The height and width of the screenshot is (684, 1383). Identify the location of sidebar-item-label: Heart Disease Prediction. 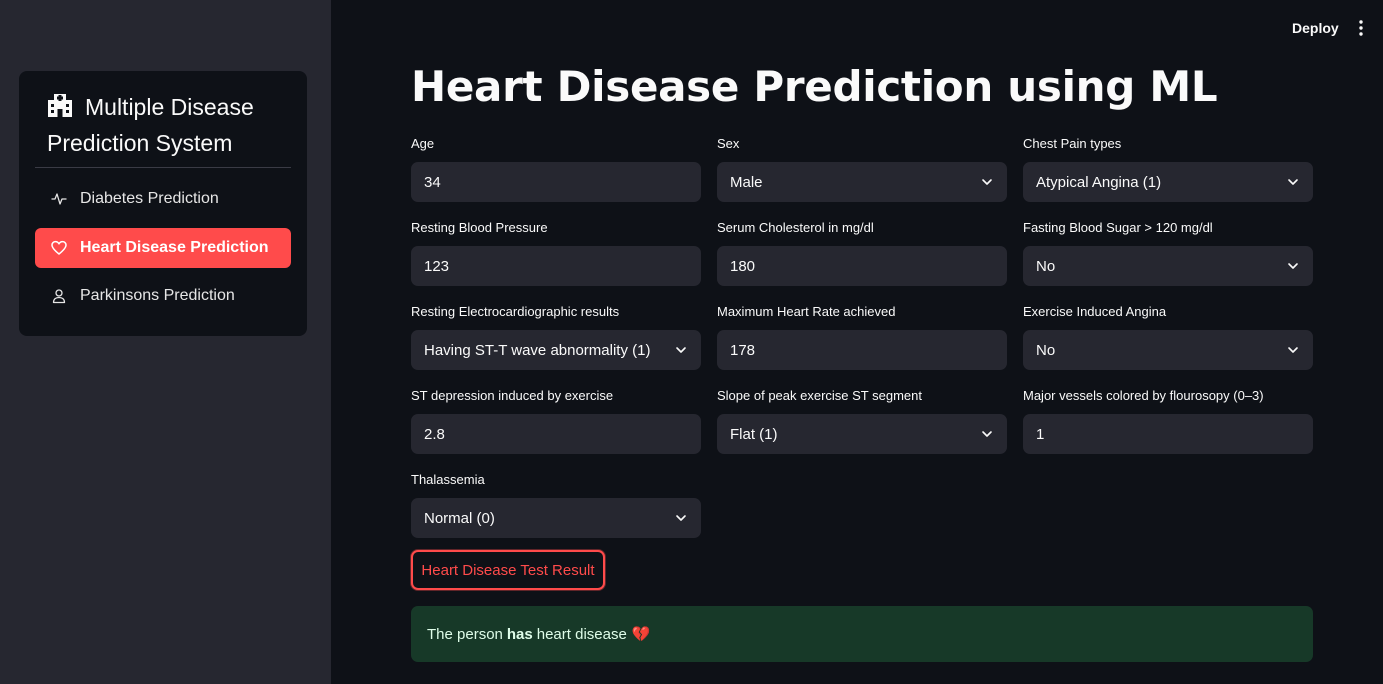
(174, 247).